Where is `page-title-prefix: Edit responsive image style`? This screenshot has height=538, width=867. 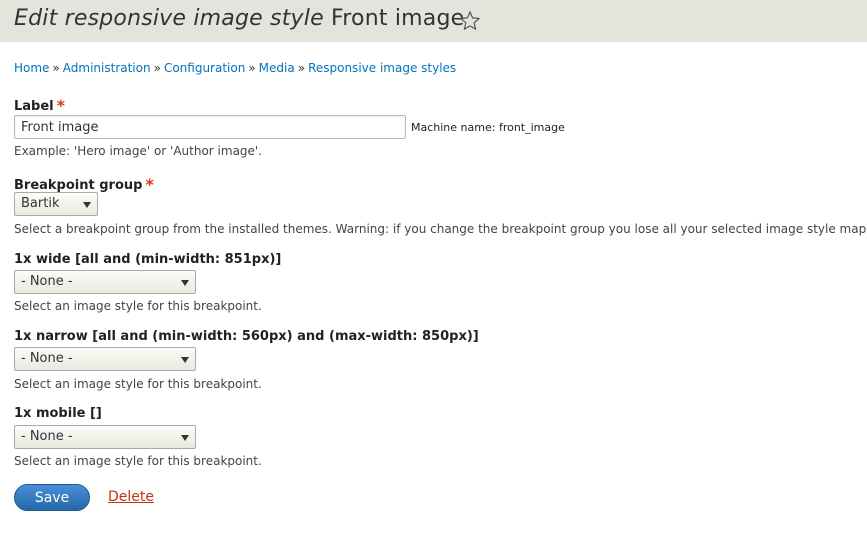
page-title-prefix: Edit responsive image style is located at coordinates (169, 18).